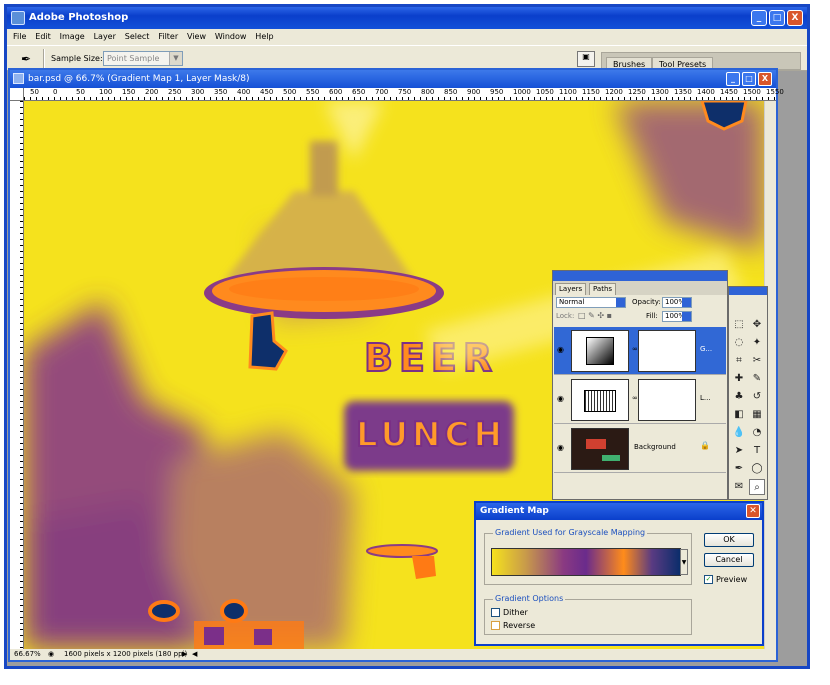  What do you see at coordinates (105, 37) in the screenshot?
I see `menu-layer: Layer` at bounding box center [105, 37].